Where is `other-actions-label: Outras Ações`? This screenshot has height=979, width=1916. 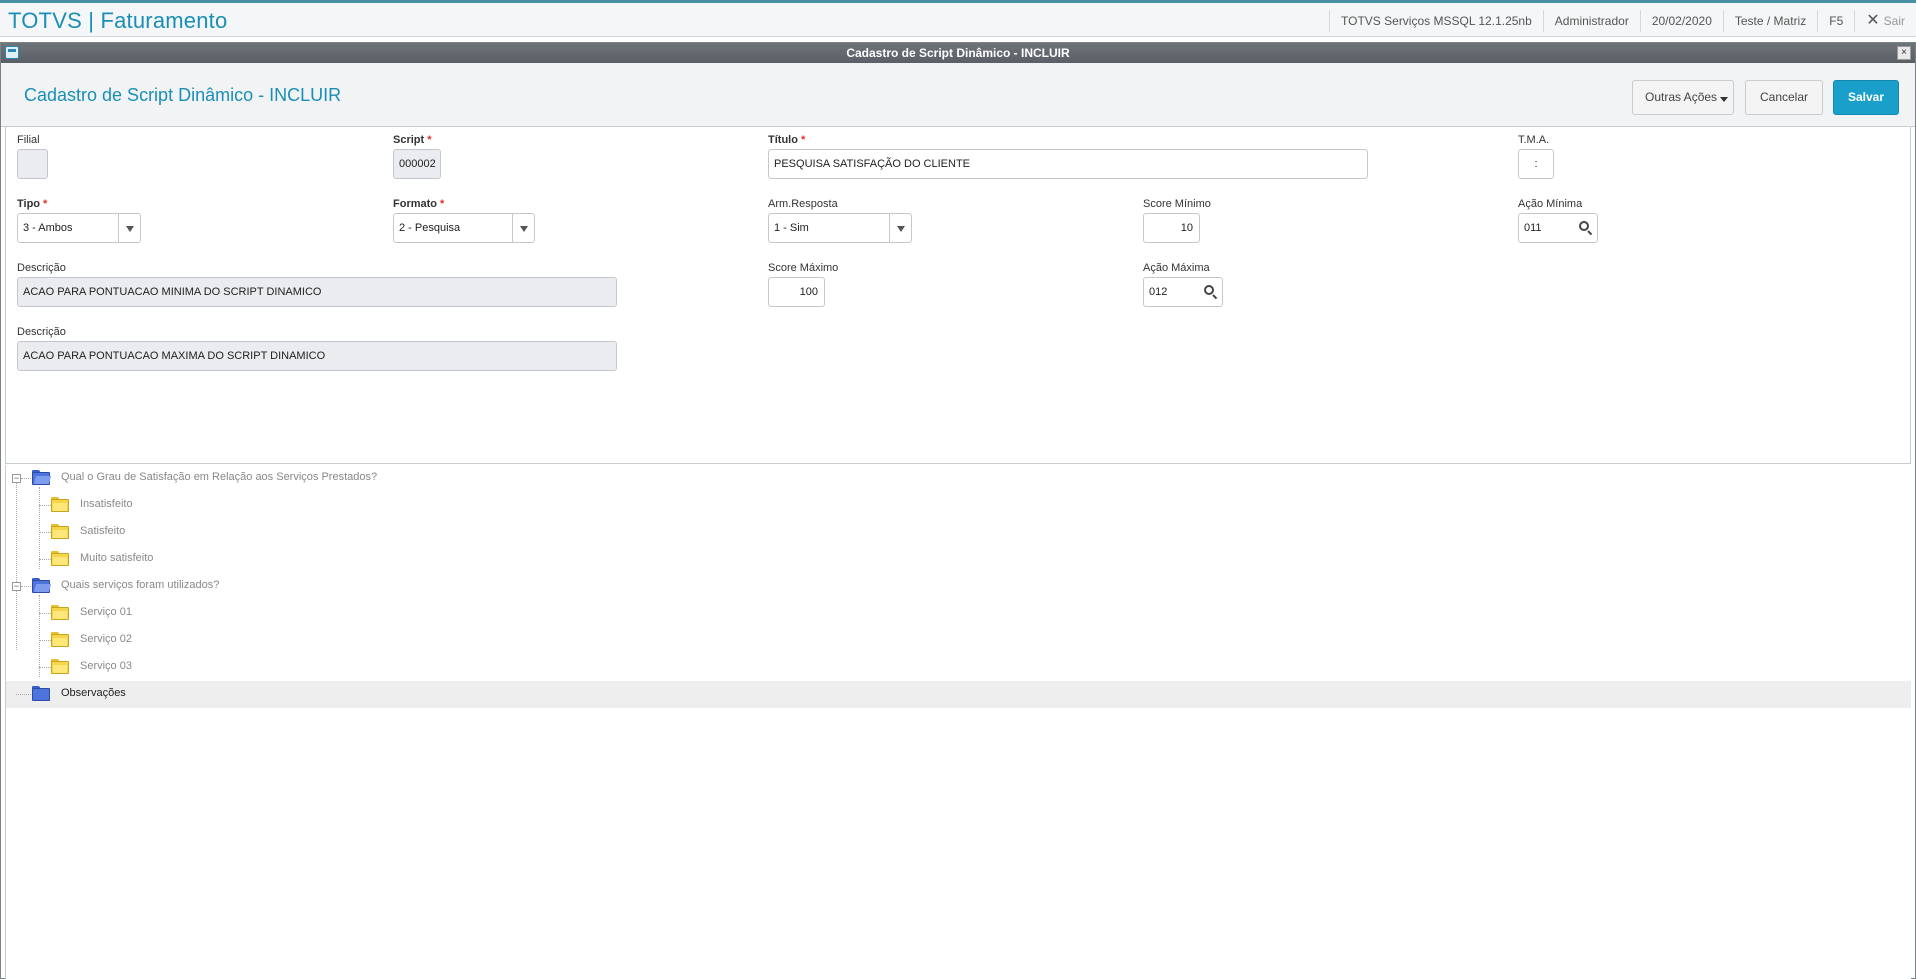
other-actions-label: Outras Ações is located at coordinates (1681, 97).